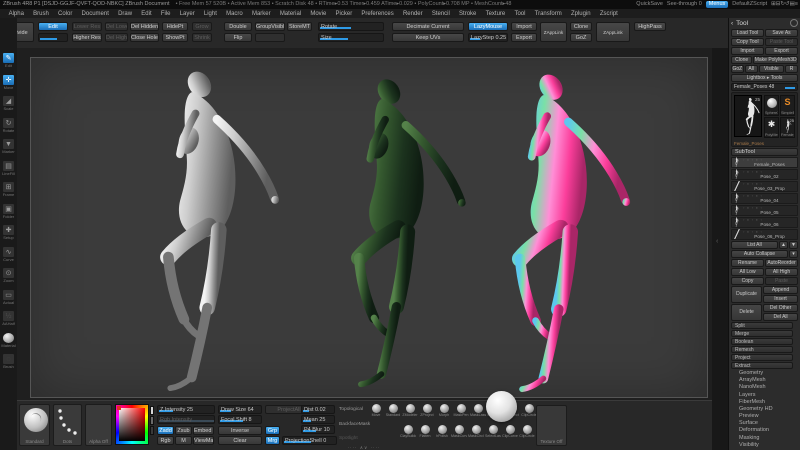 The height and width of the screenshot is (450, 800). I want to click on showpt-button: ShowPt, so click(175, 37).